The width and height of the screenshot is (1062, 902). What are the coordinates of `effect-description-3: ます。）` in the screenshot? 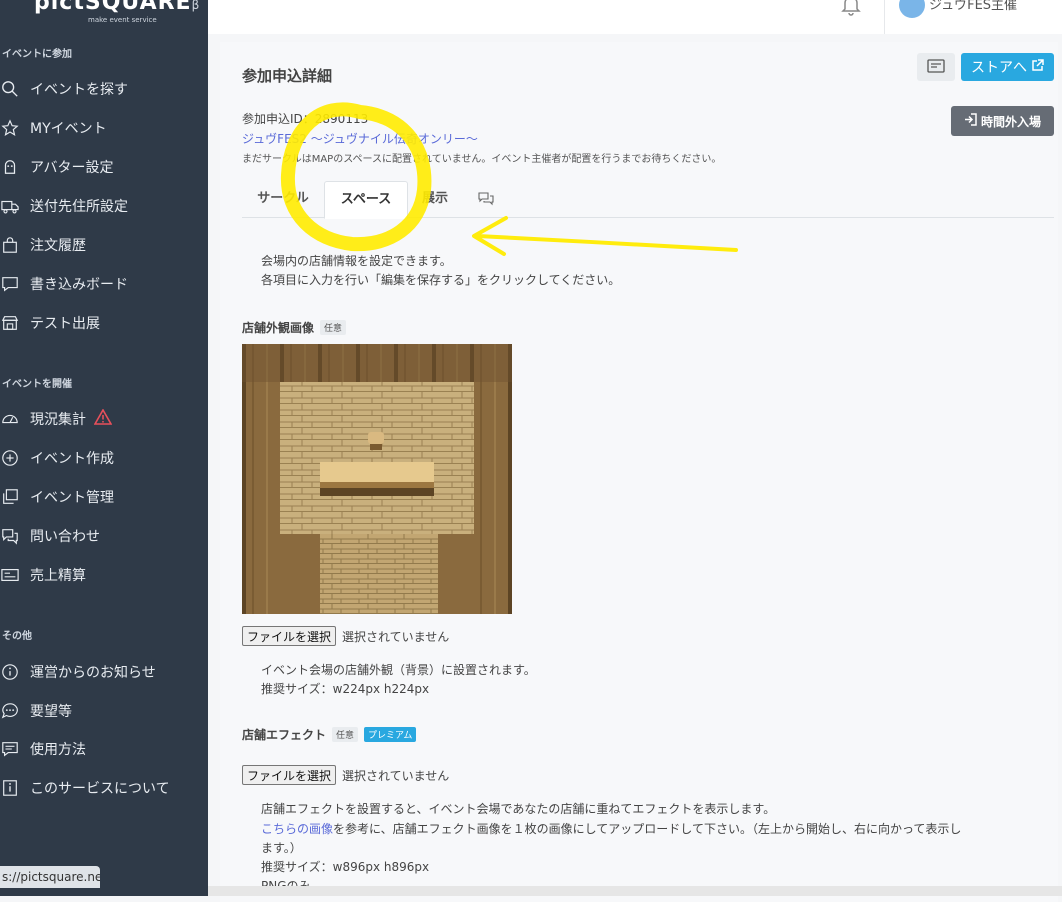 It's located at (281, 848).